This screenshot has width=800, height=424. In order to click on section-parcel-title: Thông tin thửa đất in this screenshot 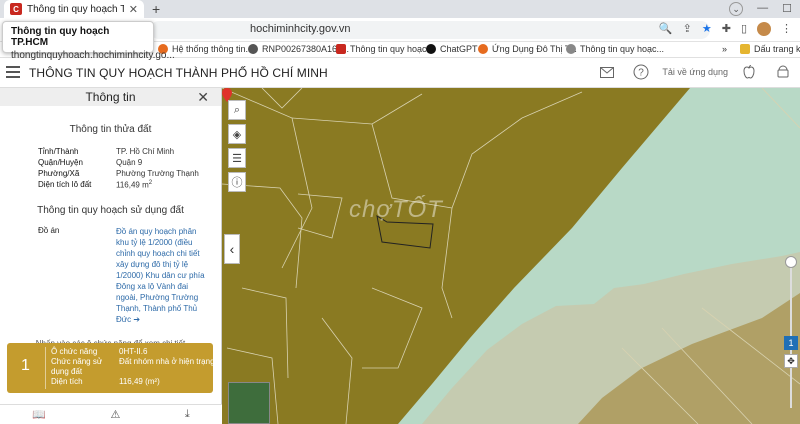, I will do `click(110, 129)`.